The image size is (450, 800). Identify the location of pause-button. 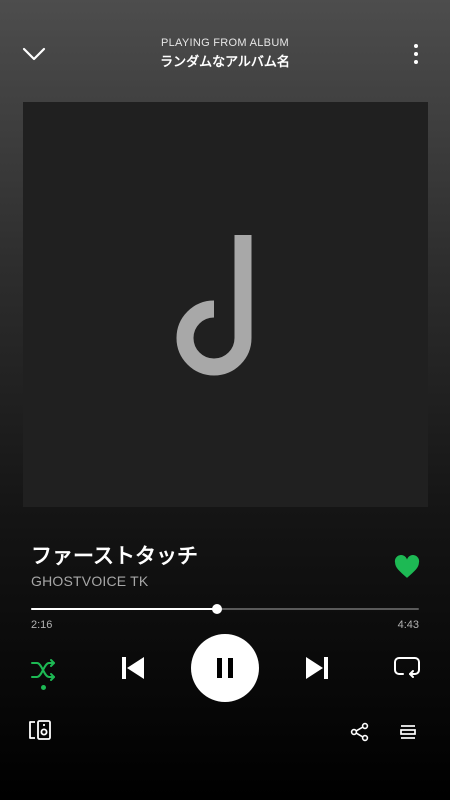
(225, 668).